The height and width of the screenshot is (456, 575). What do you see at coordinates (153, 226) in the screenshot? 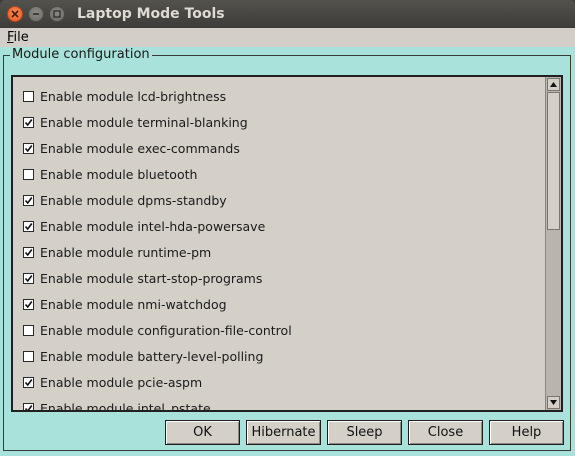
I see `module-label: Enable module intel-hda-powersave` at bounding box center [153, 226].